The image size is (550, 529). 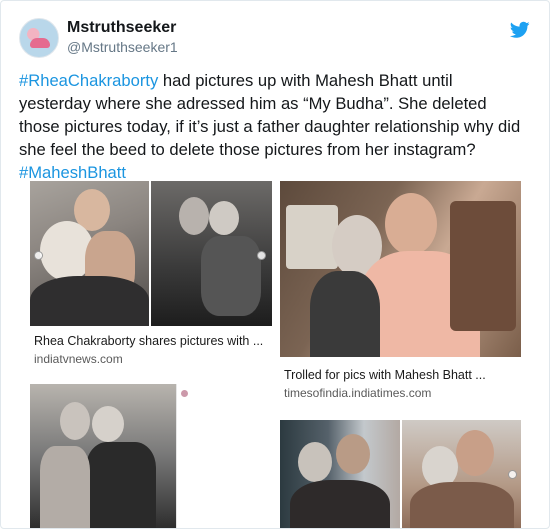 I want to click on carousel-dot-left, so click(x=38, y=255).